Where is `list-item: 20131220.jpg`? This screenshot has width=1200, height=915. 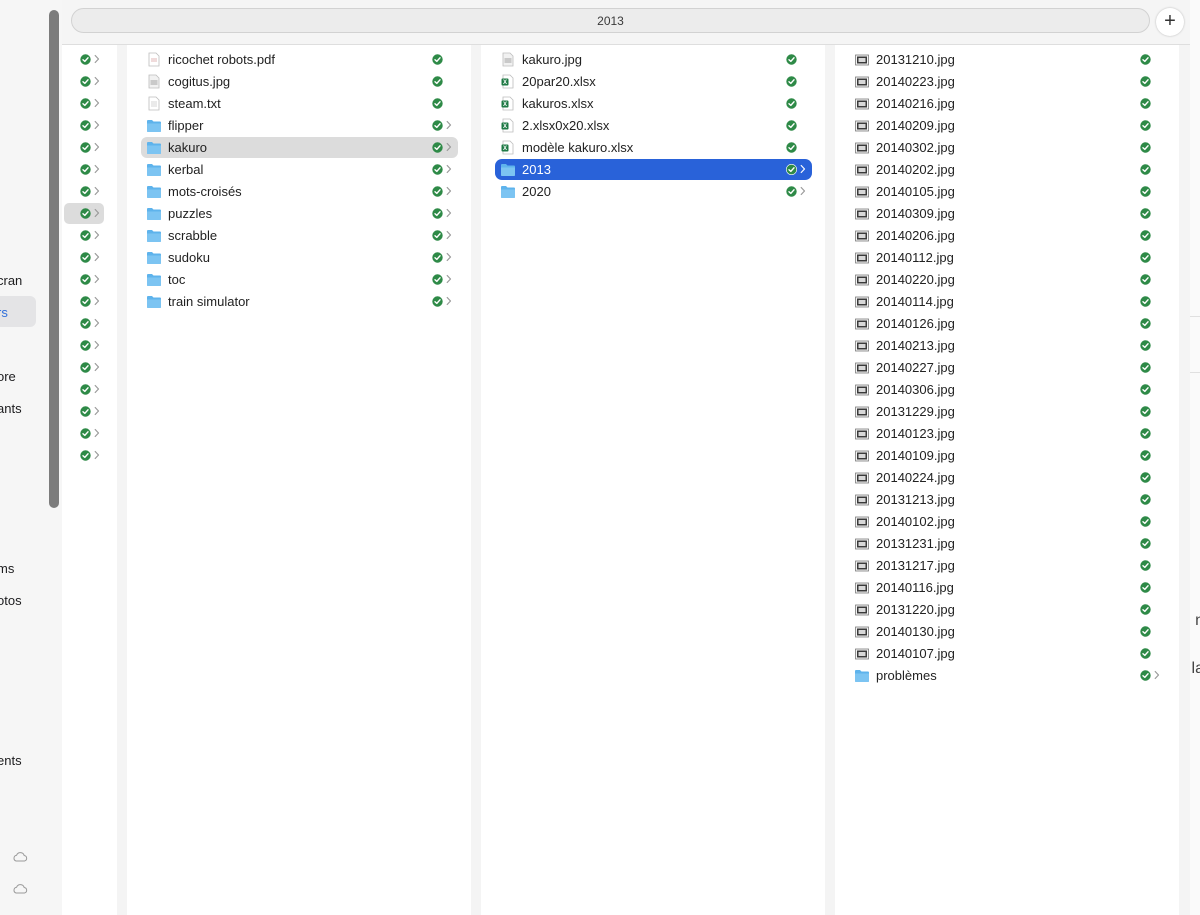
list-item: 20131220.jpg is located at coordinates (1007, 609).